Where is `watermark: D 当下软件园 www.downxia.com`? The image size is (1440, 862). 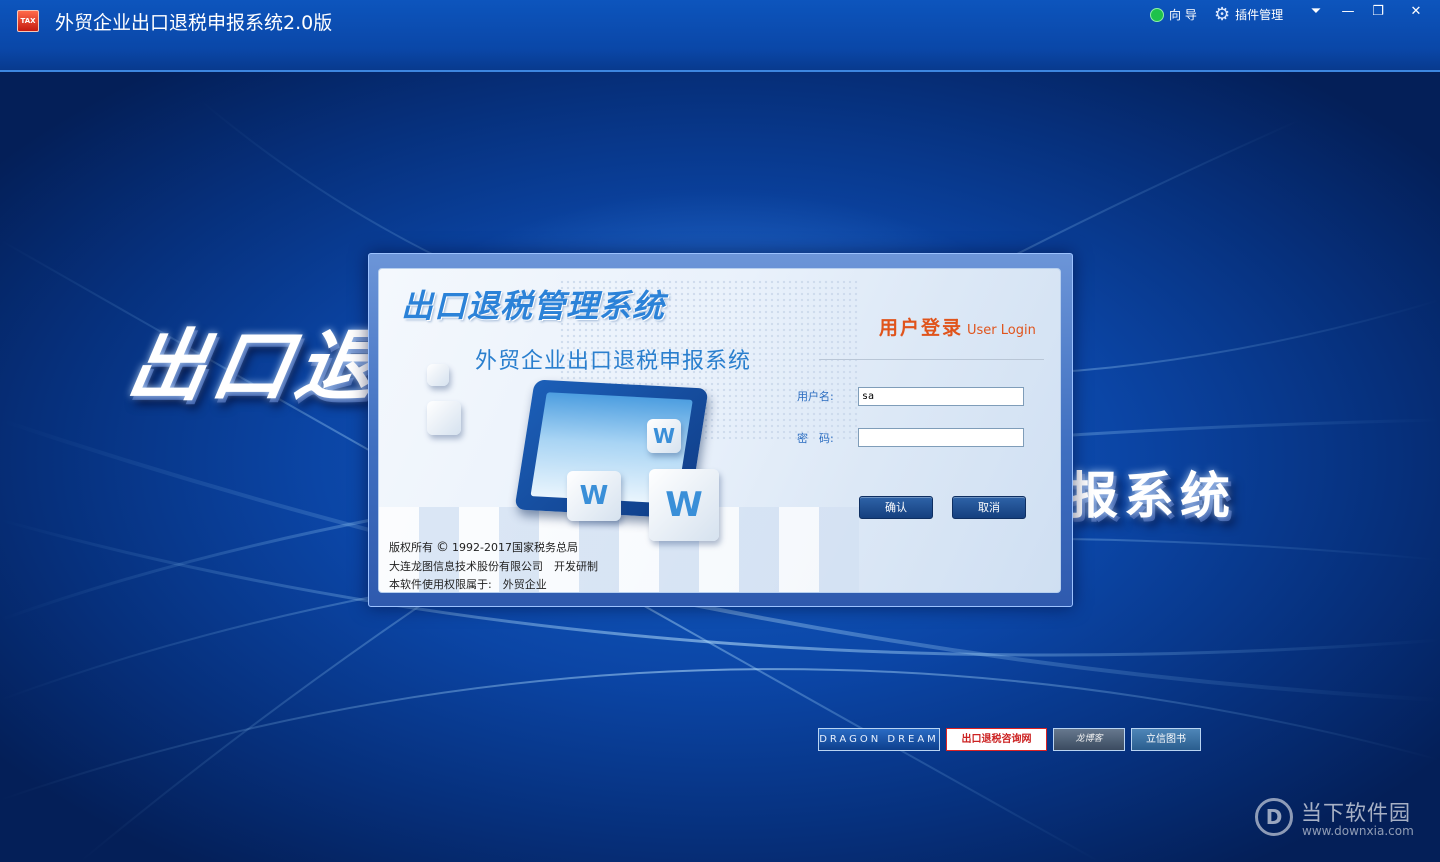
watermark: D 当下软件园 www.downxia.com is located at coordinates (1343, 820).